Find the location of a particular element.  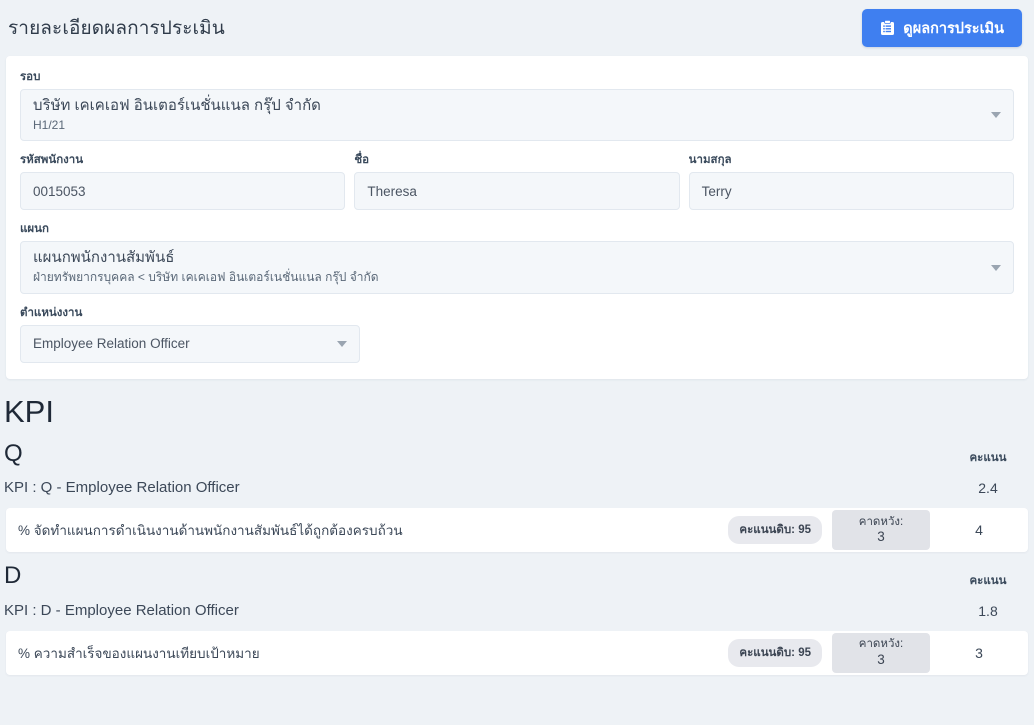

kpi-group-d-score-column-label: คะแนน is located at coordinates (988, 581).